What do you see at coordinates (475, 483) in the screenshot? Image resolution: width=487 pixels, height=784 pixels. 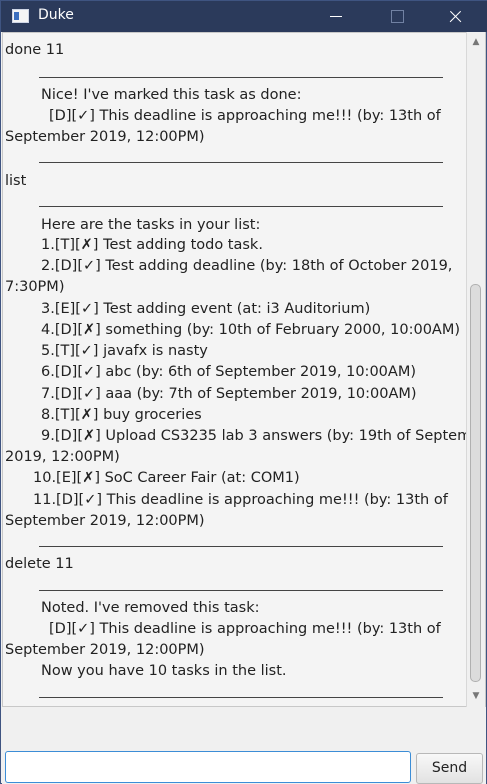 I see `scroll-thumb` at bounding box center [475, 483].